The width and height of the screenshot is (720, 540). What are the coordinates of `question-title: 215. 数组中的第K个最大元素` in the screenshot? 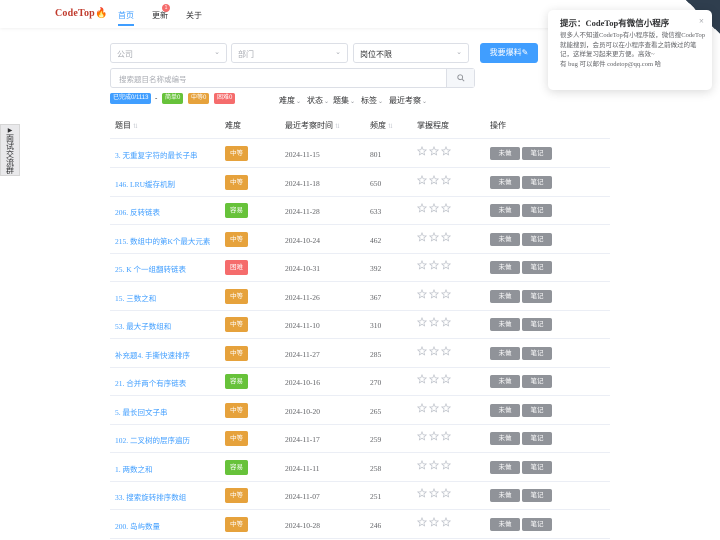 It's located at (162, 241).